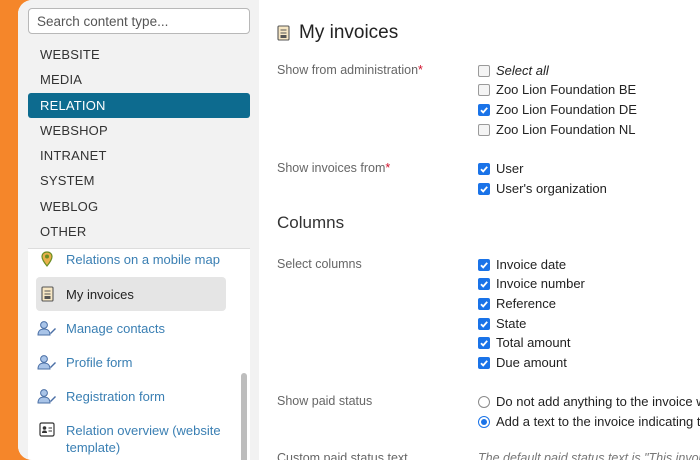  I want to click on content-type-label: Relations on a mobile map, so click(143, 259).